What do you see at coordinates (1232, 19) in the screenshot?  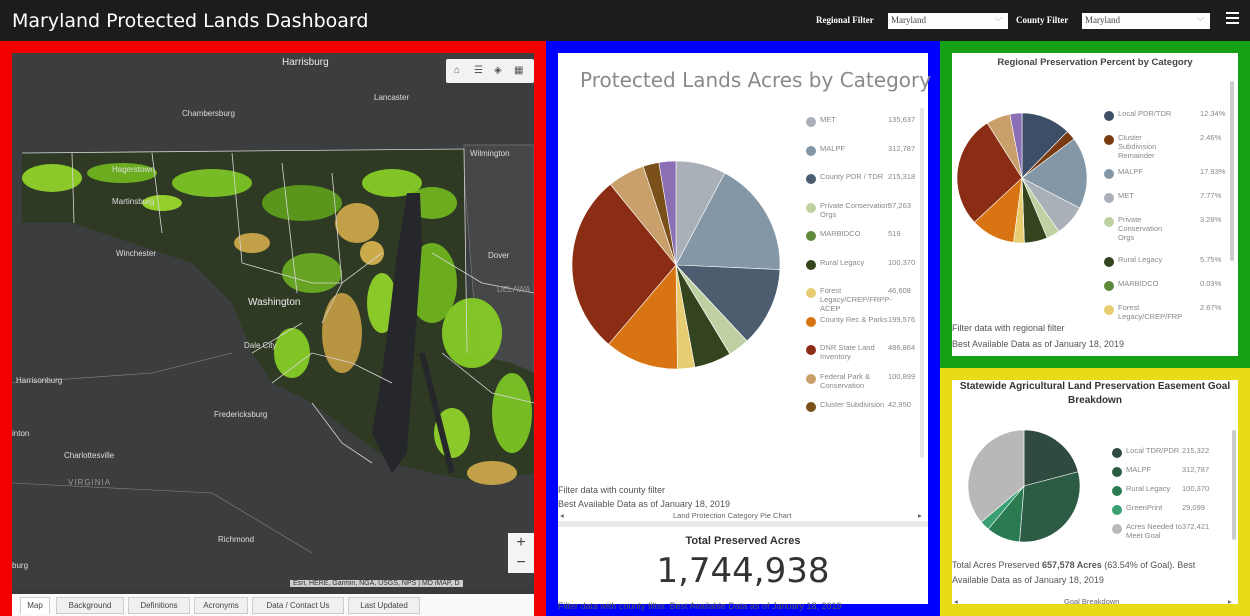 I see `hamburger-menu-icon` at bounding box center [1232, 19].